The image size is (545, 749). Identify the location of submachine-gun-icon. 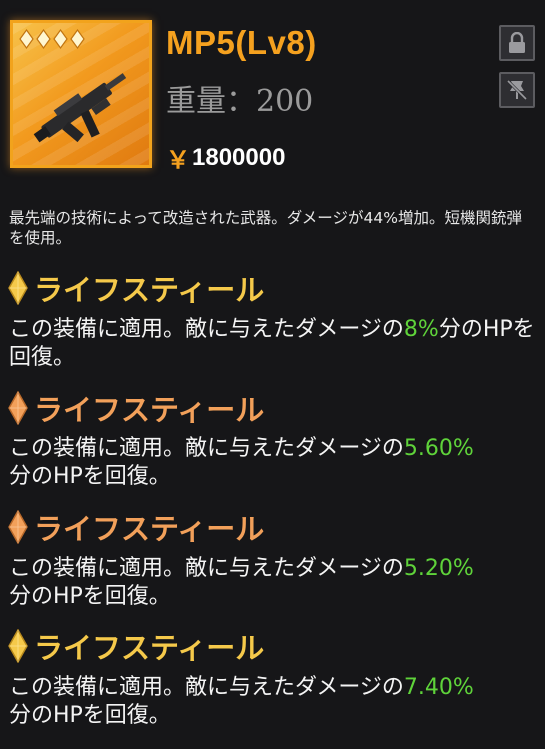
(80, 108).